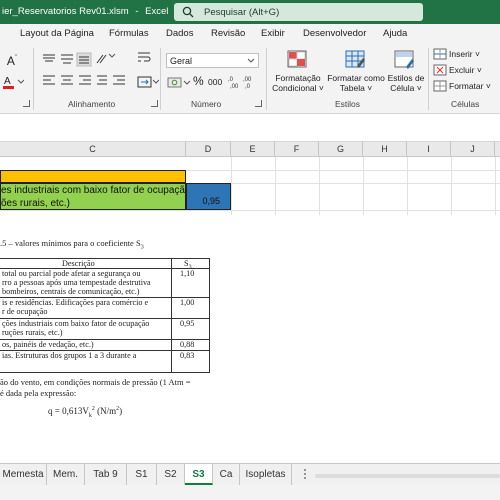 The image size is (500, 500). What do you see at coordinates (208, 196) in the screenshot?
I see `blue-value-cell: 0,95` at bounding box center [208, 196].